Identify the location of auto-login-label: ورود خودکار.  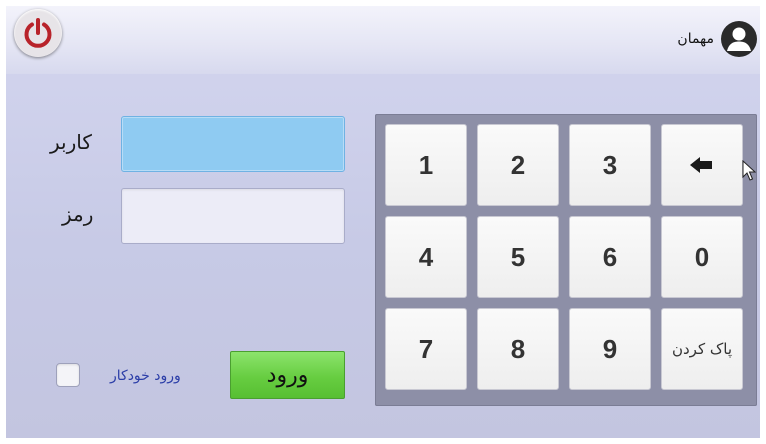
(145, 376).